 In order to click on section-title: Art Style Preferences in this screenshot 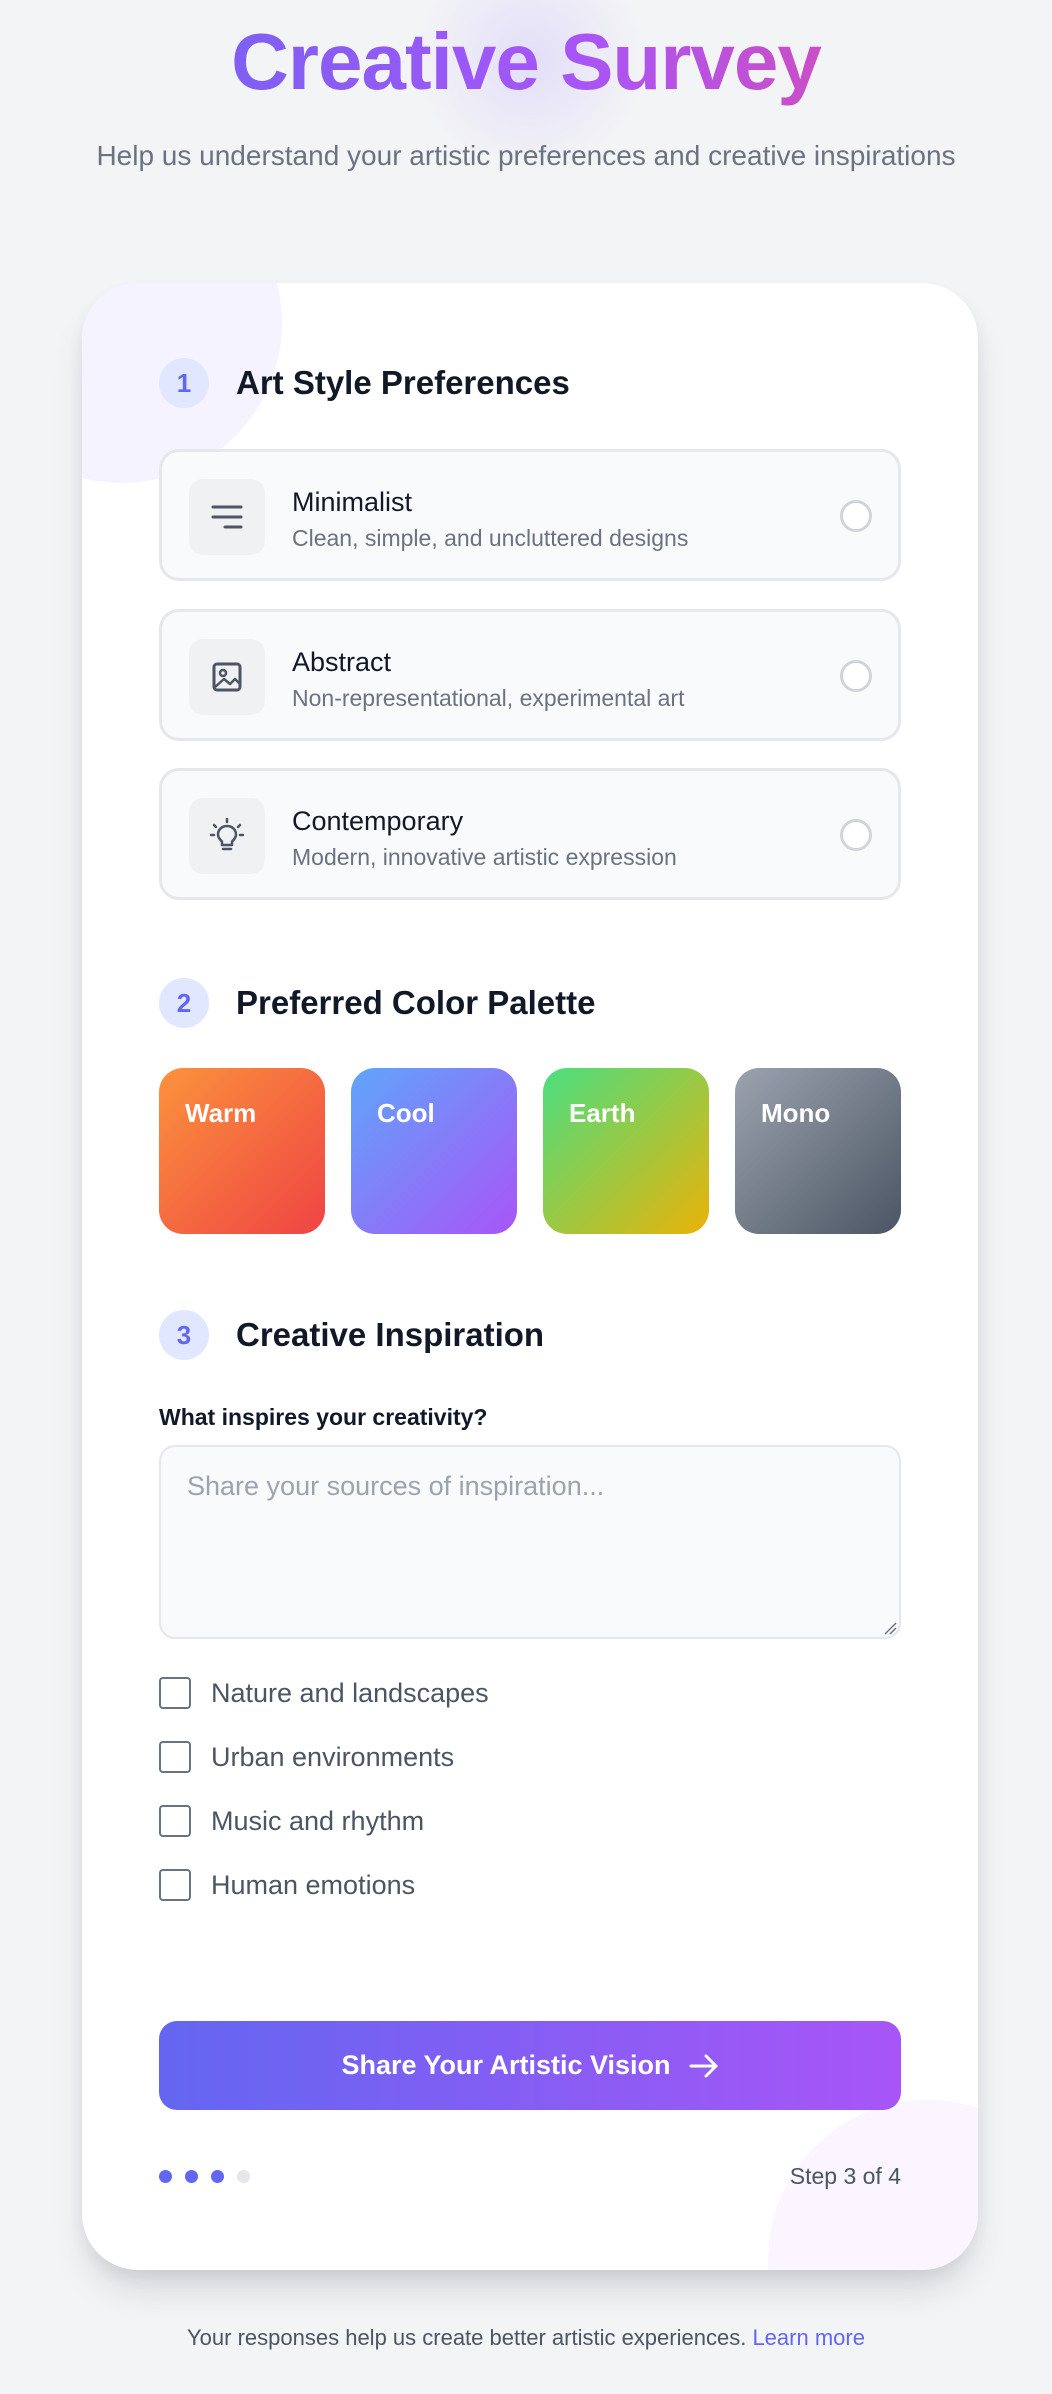, I will do `click(403, 382)`.